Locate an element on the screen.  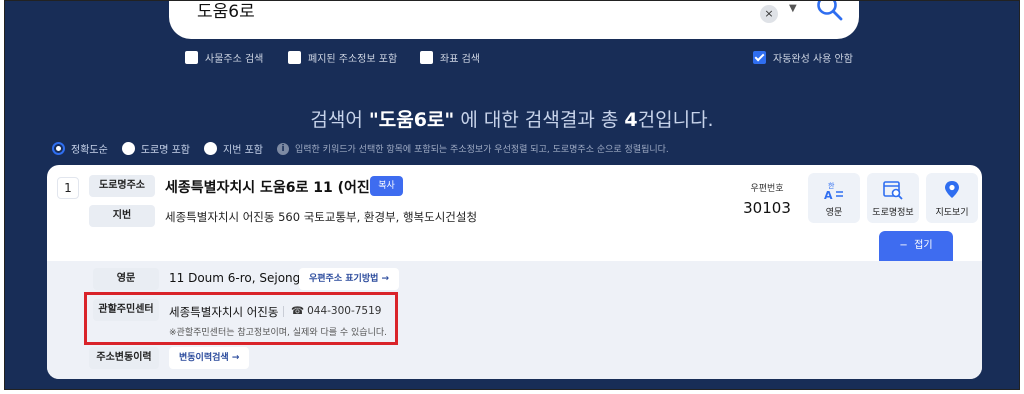
option-coordinate-search: 좌표 검색 is located at coordinates (450, 57).